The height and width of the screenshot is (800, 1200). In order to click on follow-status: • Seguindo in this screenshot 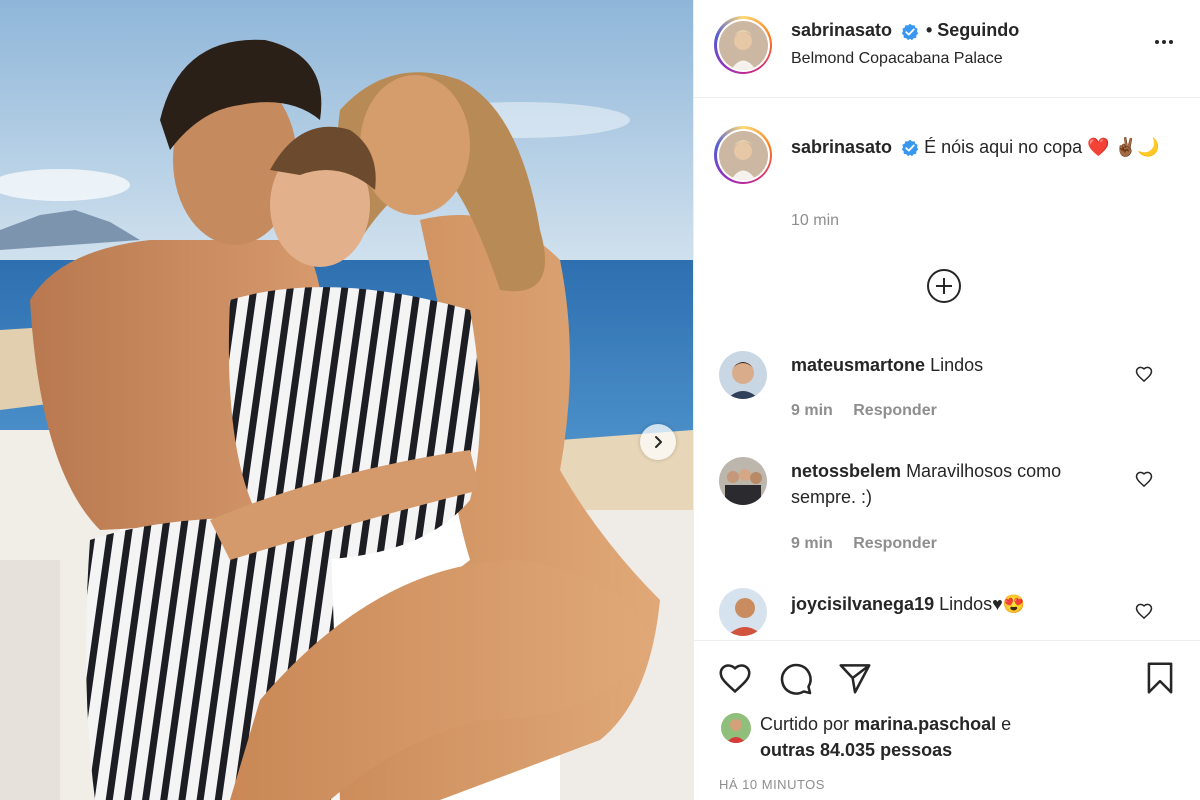, I will do `click(972, 30)`.